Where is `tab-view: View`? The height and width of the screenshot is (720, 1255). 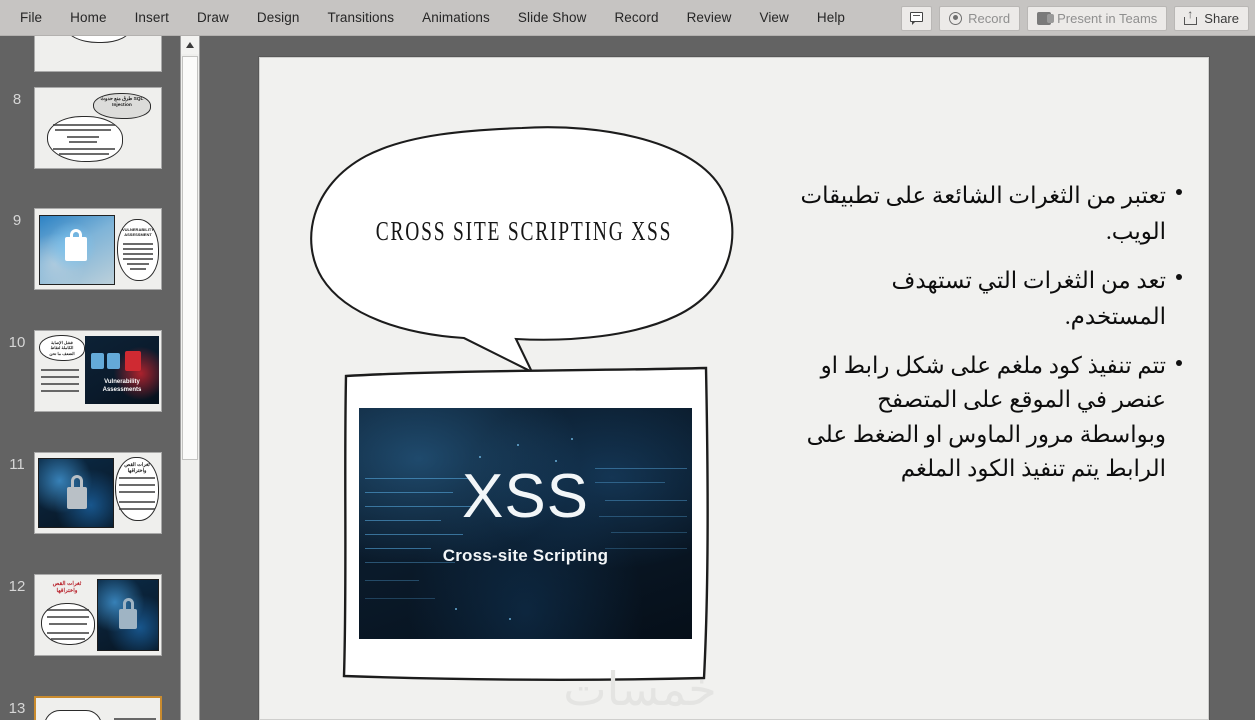
tab-view: View is located at coordinates (773, 18).